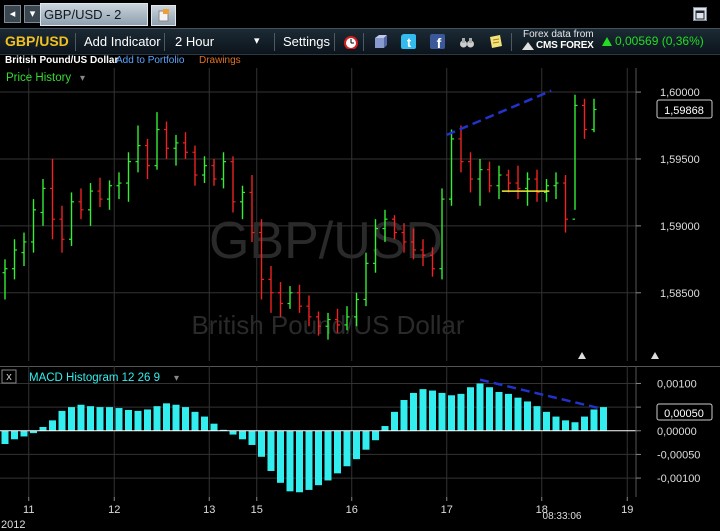 Image resolution: width=720 pixels, height=531 pixels. Describe the element at coordinates (122, 41) in the screenshot. I see `add-indicator-button: Add Indicator` at that location.